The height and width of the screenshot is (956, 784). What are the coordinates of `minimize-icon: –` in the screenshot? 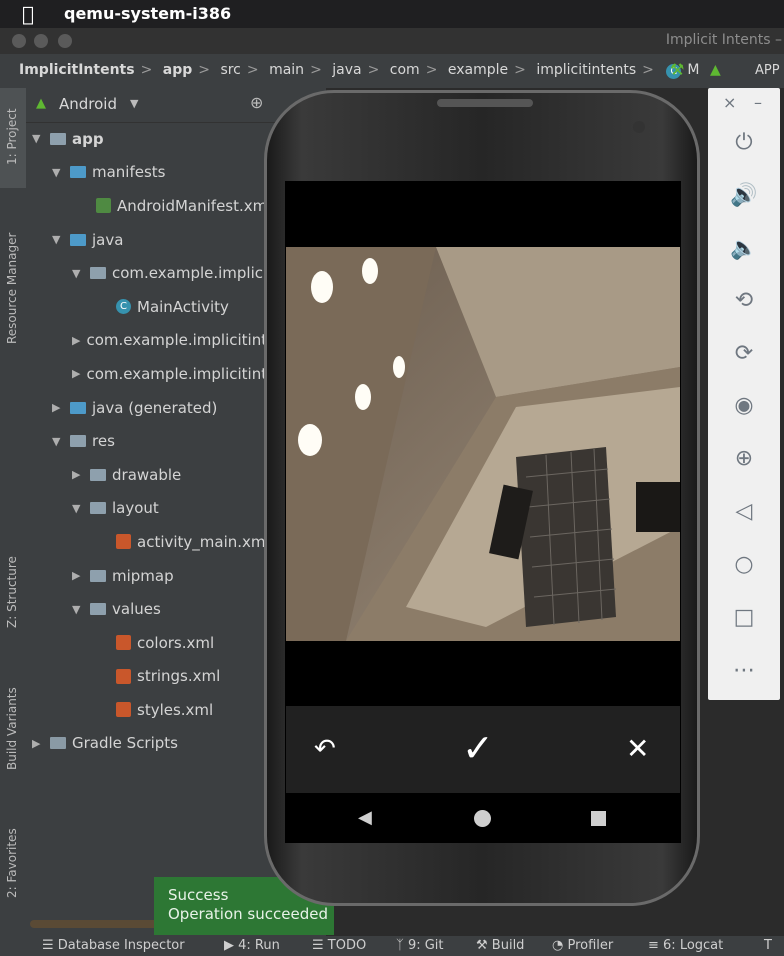 It's located at (758, 102).